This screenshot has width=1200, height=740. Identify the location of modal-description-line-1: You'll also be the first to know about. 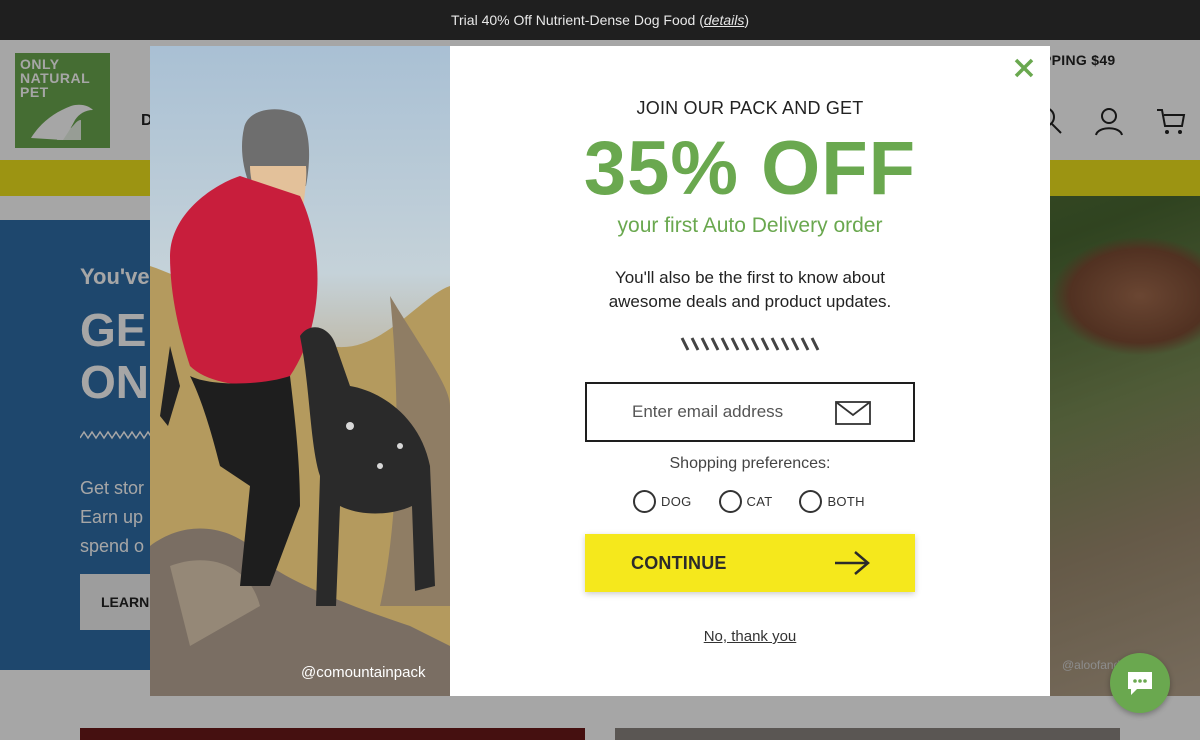
(750, 277).